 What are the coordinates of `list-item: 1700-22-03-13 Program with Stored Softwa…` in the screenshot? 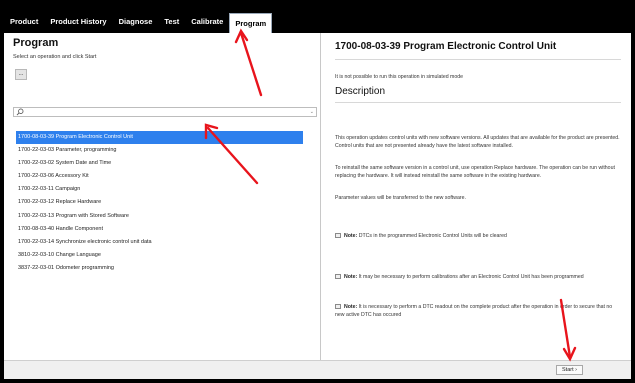 It's located at (159, 216).